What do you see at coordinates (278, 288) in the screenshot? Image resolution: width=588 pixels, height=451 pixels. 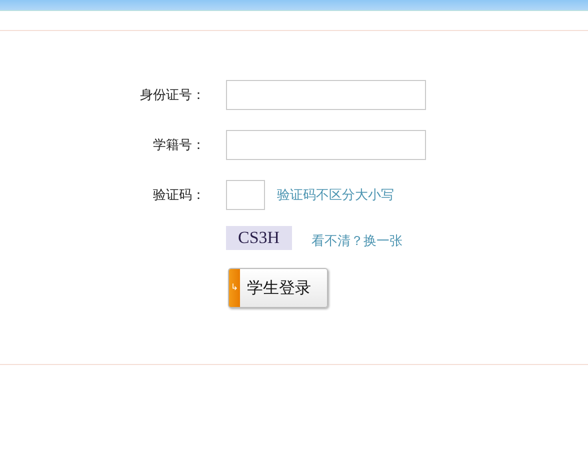 I see `login-button: ↳ 学生登录` at bounding box center [278, 288].